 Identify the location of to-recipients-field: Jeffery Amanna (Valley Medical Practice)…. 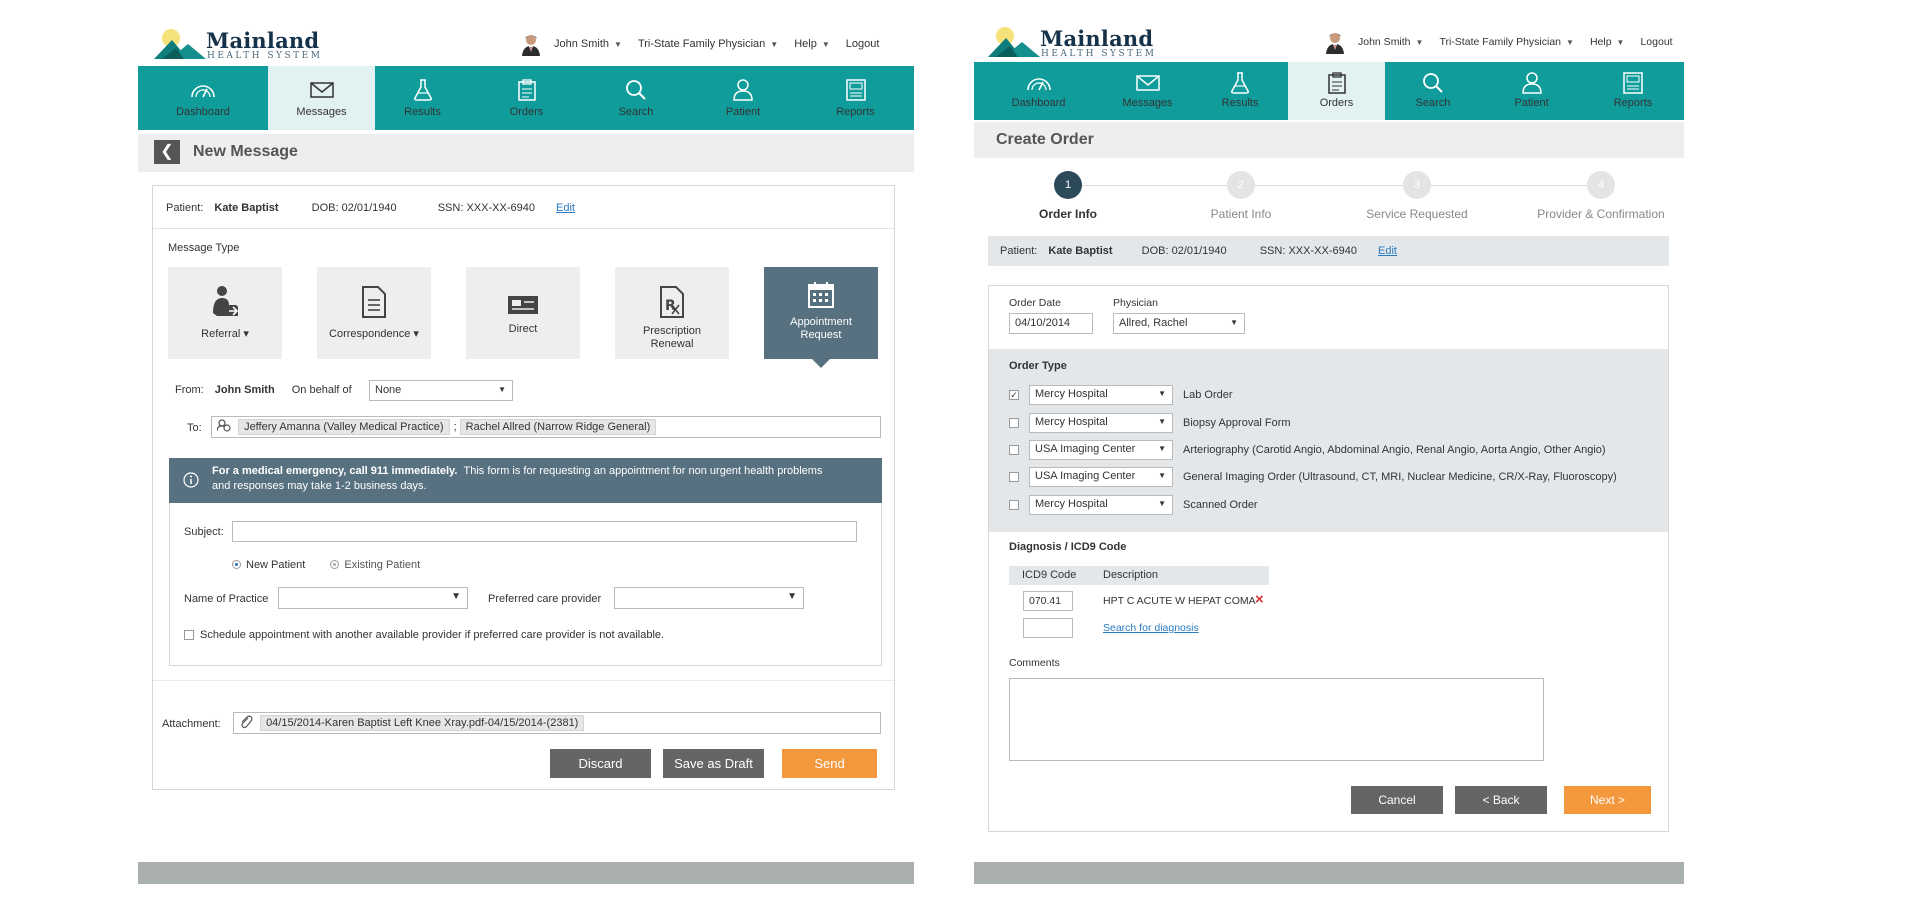
(546, 427).